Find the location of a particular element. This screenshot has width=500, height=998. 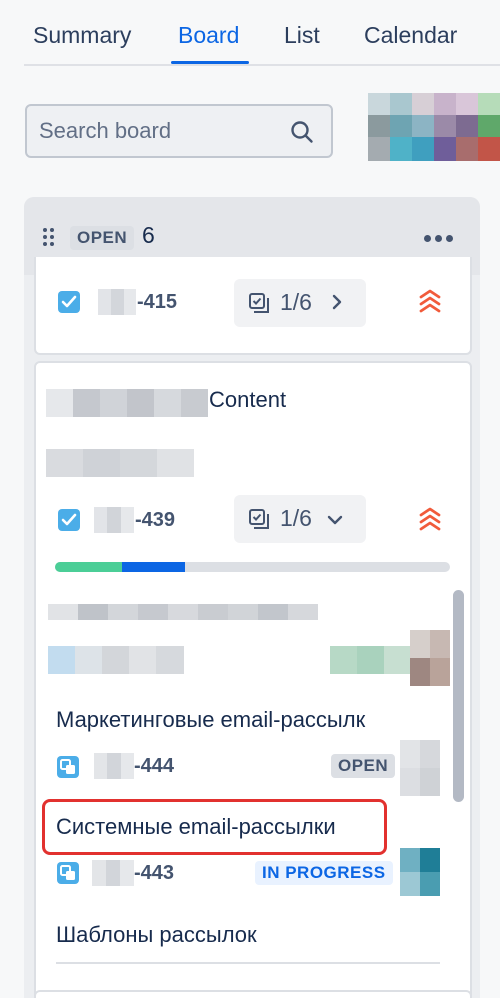

tab-summary: Summary is located at coordinates (82, 35).